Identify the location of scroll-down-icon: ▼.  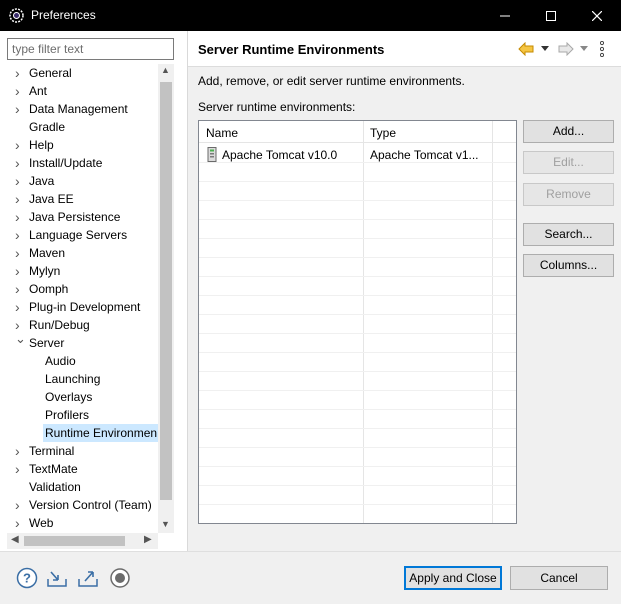
(165, 524).